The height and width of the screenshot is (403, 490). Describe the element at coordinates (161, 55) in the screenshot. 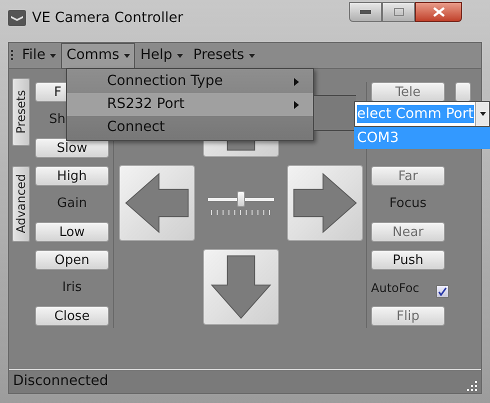

I see `menu-item: Help` at that location.